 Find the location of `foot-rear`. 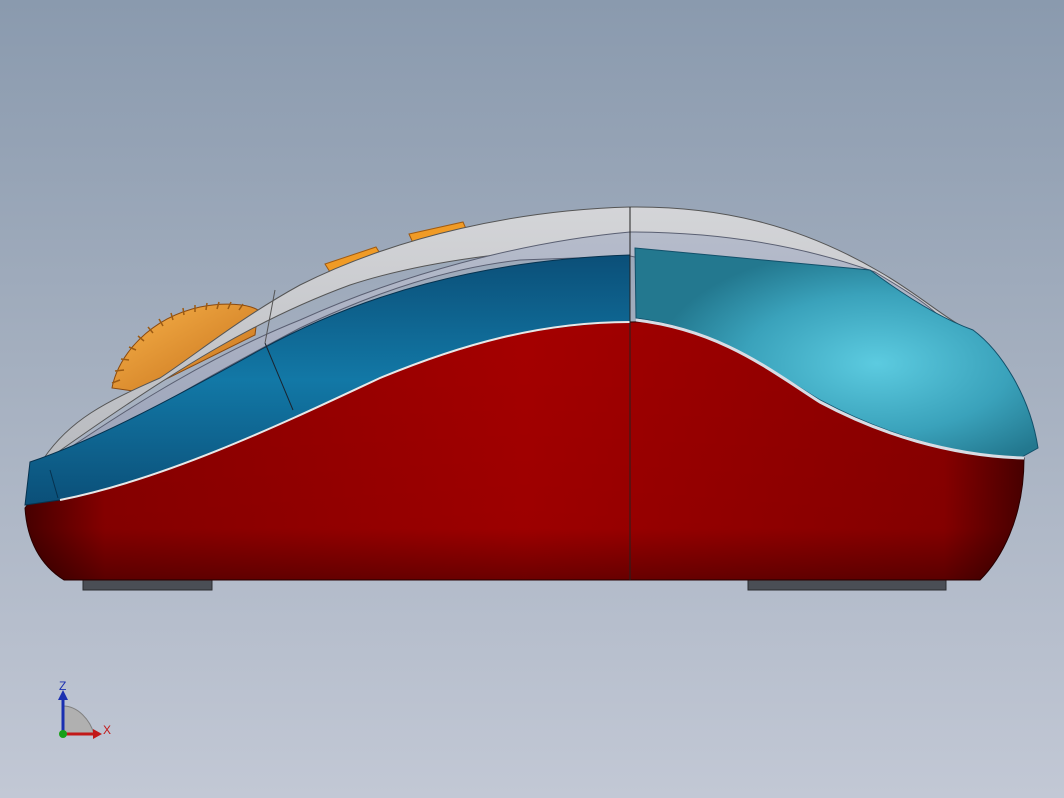

foot-rear is located at coordinates (147, 585).